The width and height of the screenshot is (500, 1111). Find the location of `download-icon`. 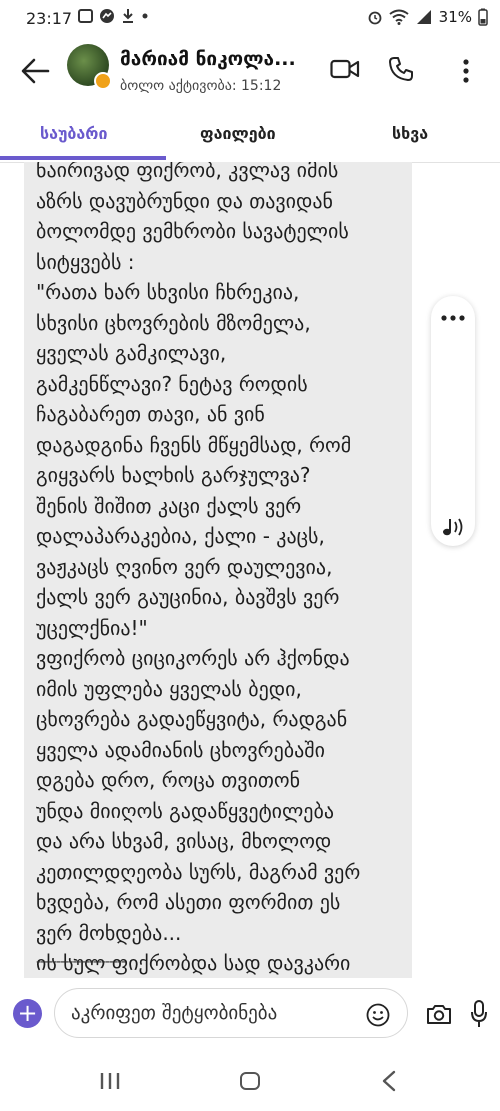

download-icon is located at coordinates (128, 16).